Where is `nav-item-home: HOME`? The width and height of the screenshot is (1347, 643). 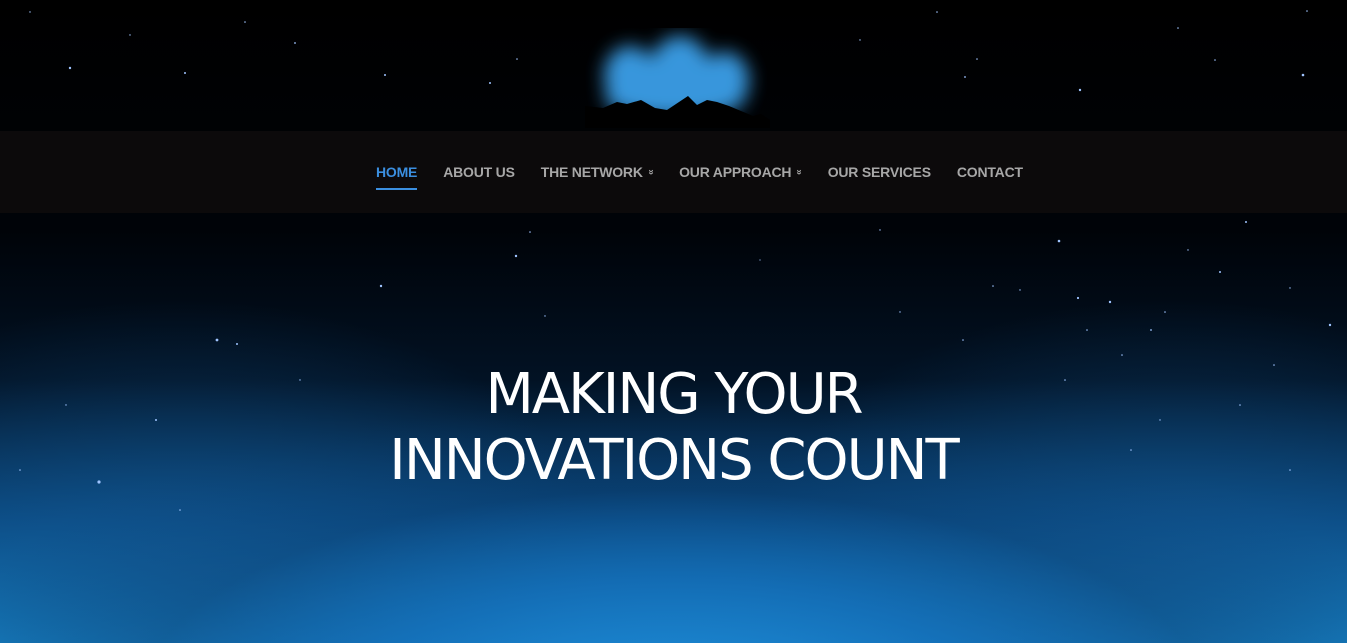
nav-item-home: HOME is located at coordinates (397, 177).